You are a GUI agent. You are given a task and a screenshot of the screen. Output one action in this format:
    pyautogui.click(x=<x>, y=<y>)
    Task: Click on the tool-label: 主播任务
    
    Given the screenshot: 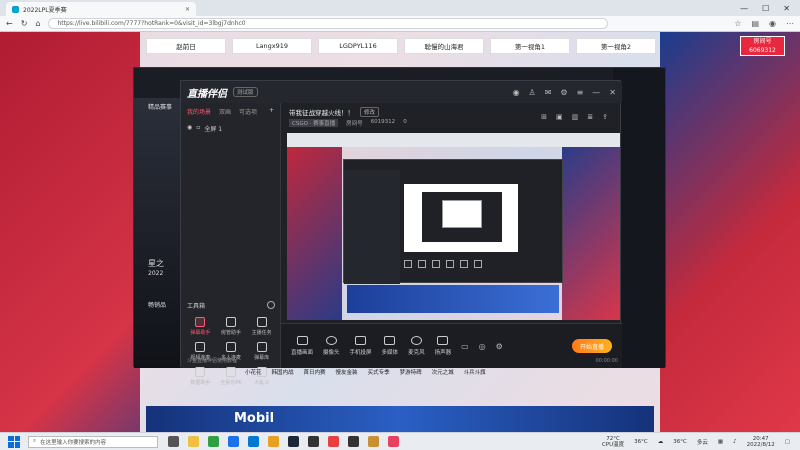 What is the action you would take?
    pyautogui.click(x=261, y=333)
    